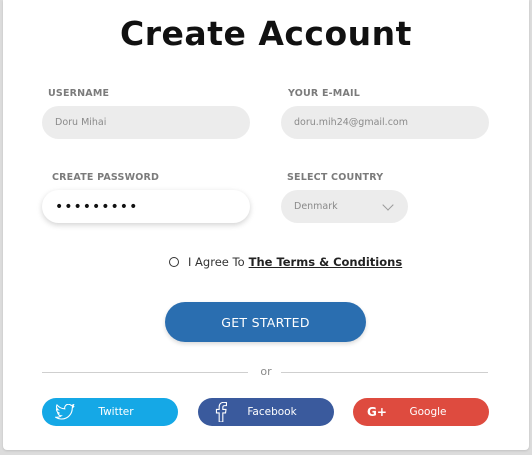 This screenshot has width=532, height=455. I want to click on country-value: Denmark, so click(316, 206).